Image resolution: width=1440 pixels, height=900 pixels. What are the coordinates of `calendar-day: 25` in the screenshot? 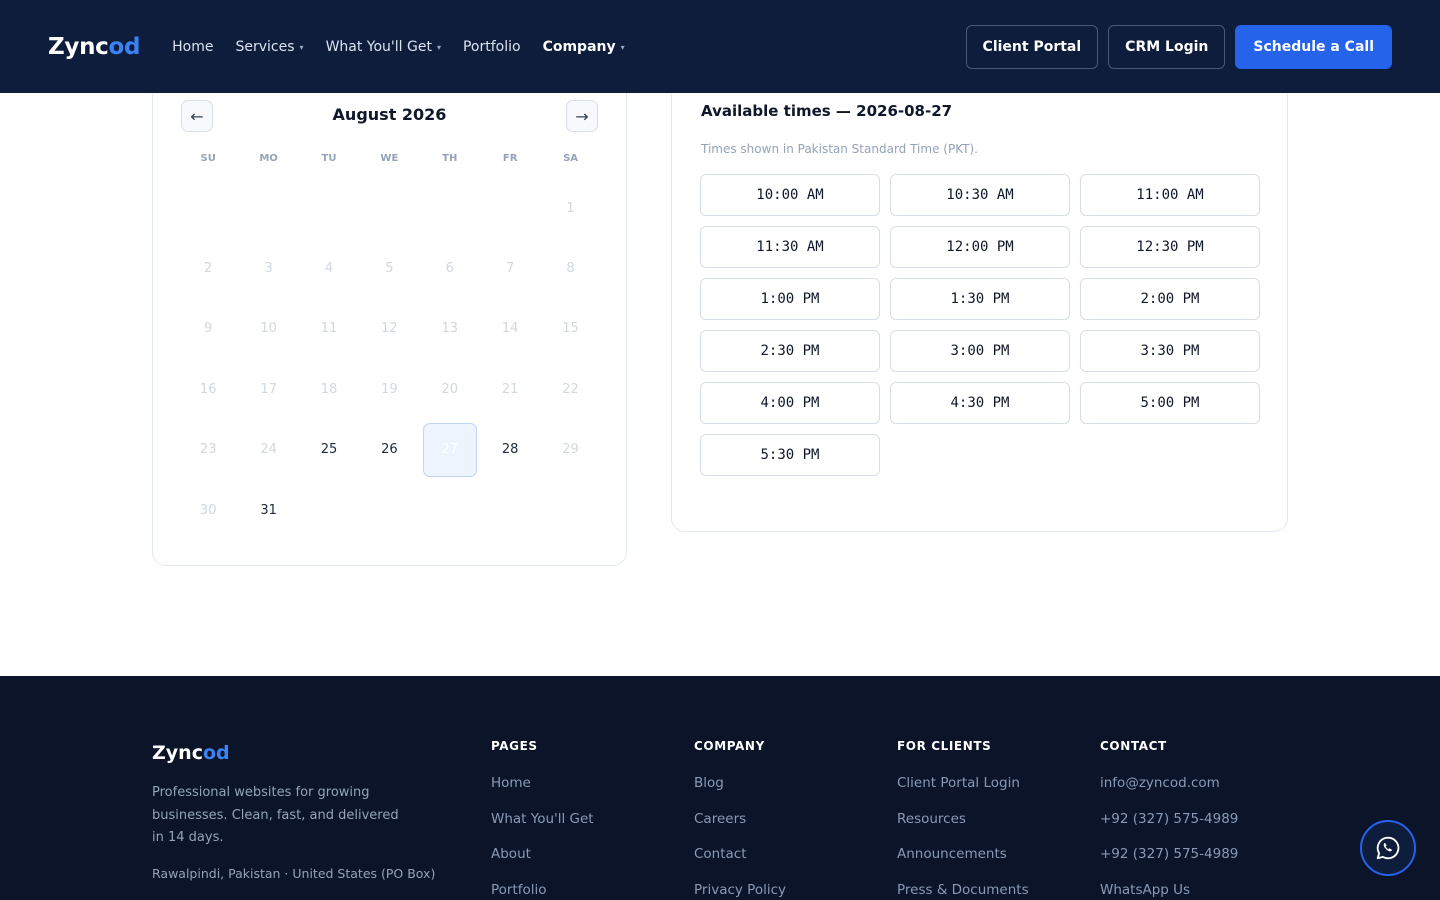 It's located at (329, 450).